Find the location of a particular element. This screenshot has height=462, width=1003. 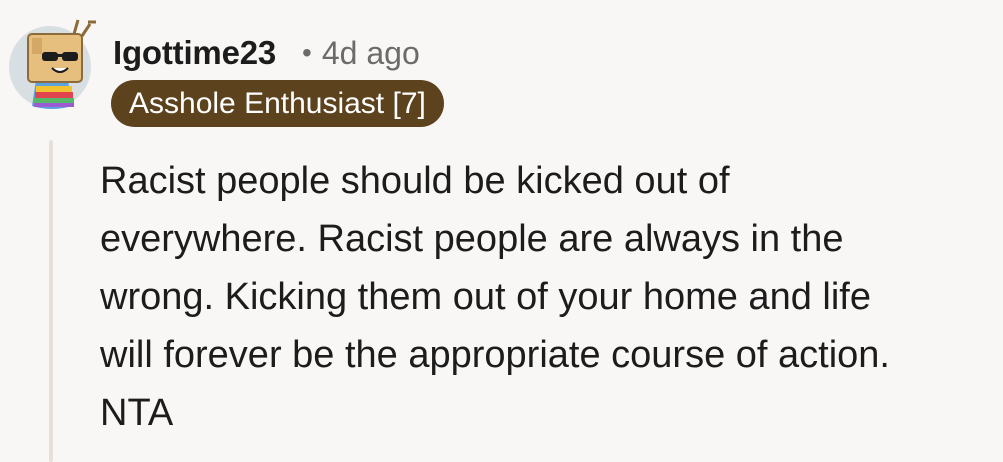

user-avatar is located at coordinates (54, 63).